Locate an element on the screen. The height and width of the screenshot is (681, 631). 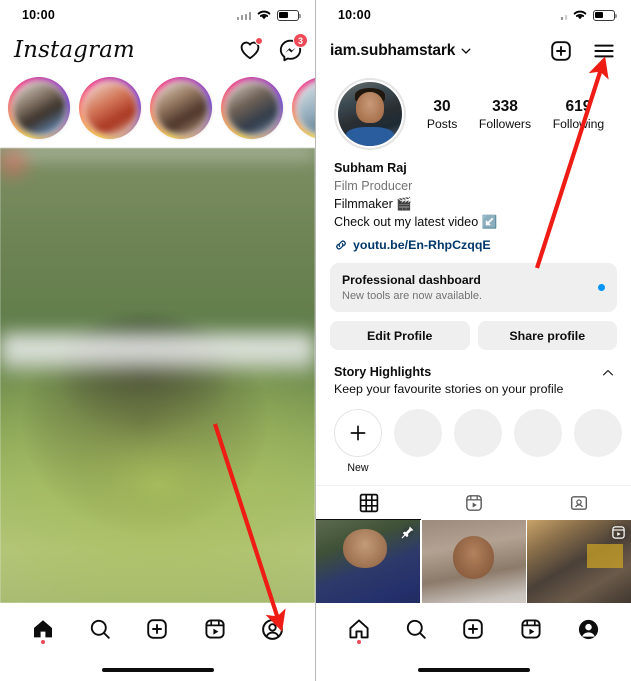
following-count: 619 is located at coordinates (578, 107).